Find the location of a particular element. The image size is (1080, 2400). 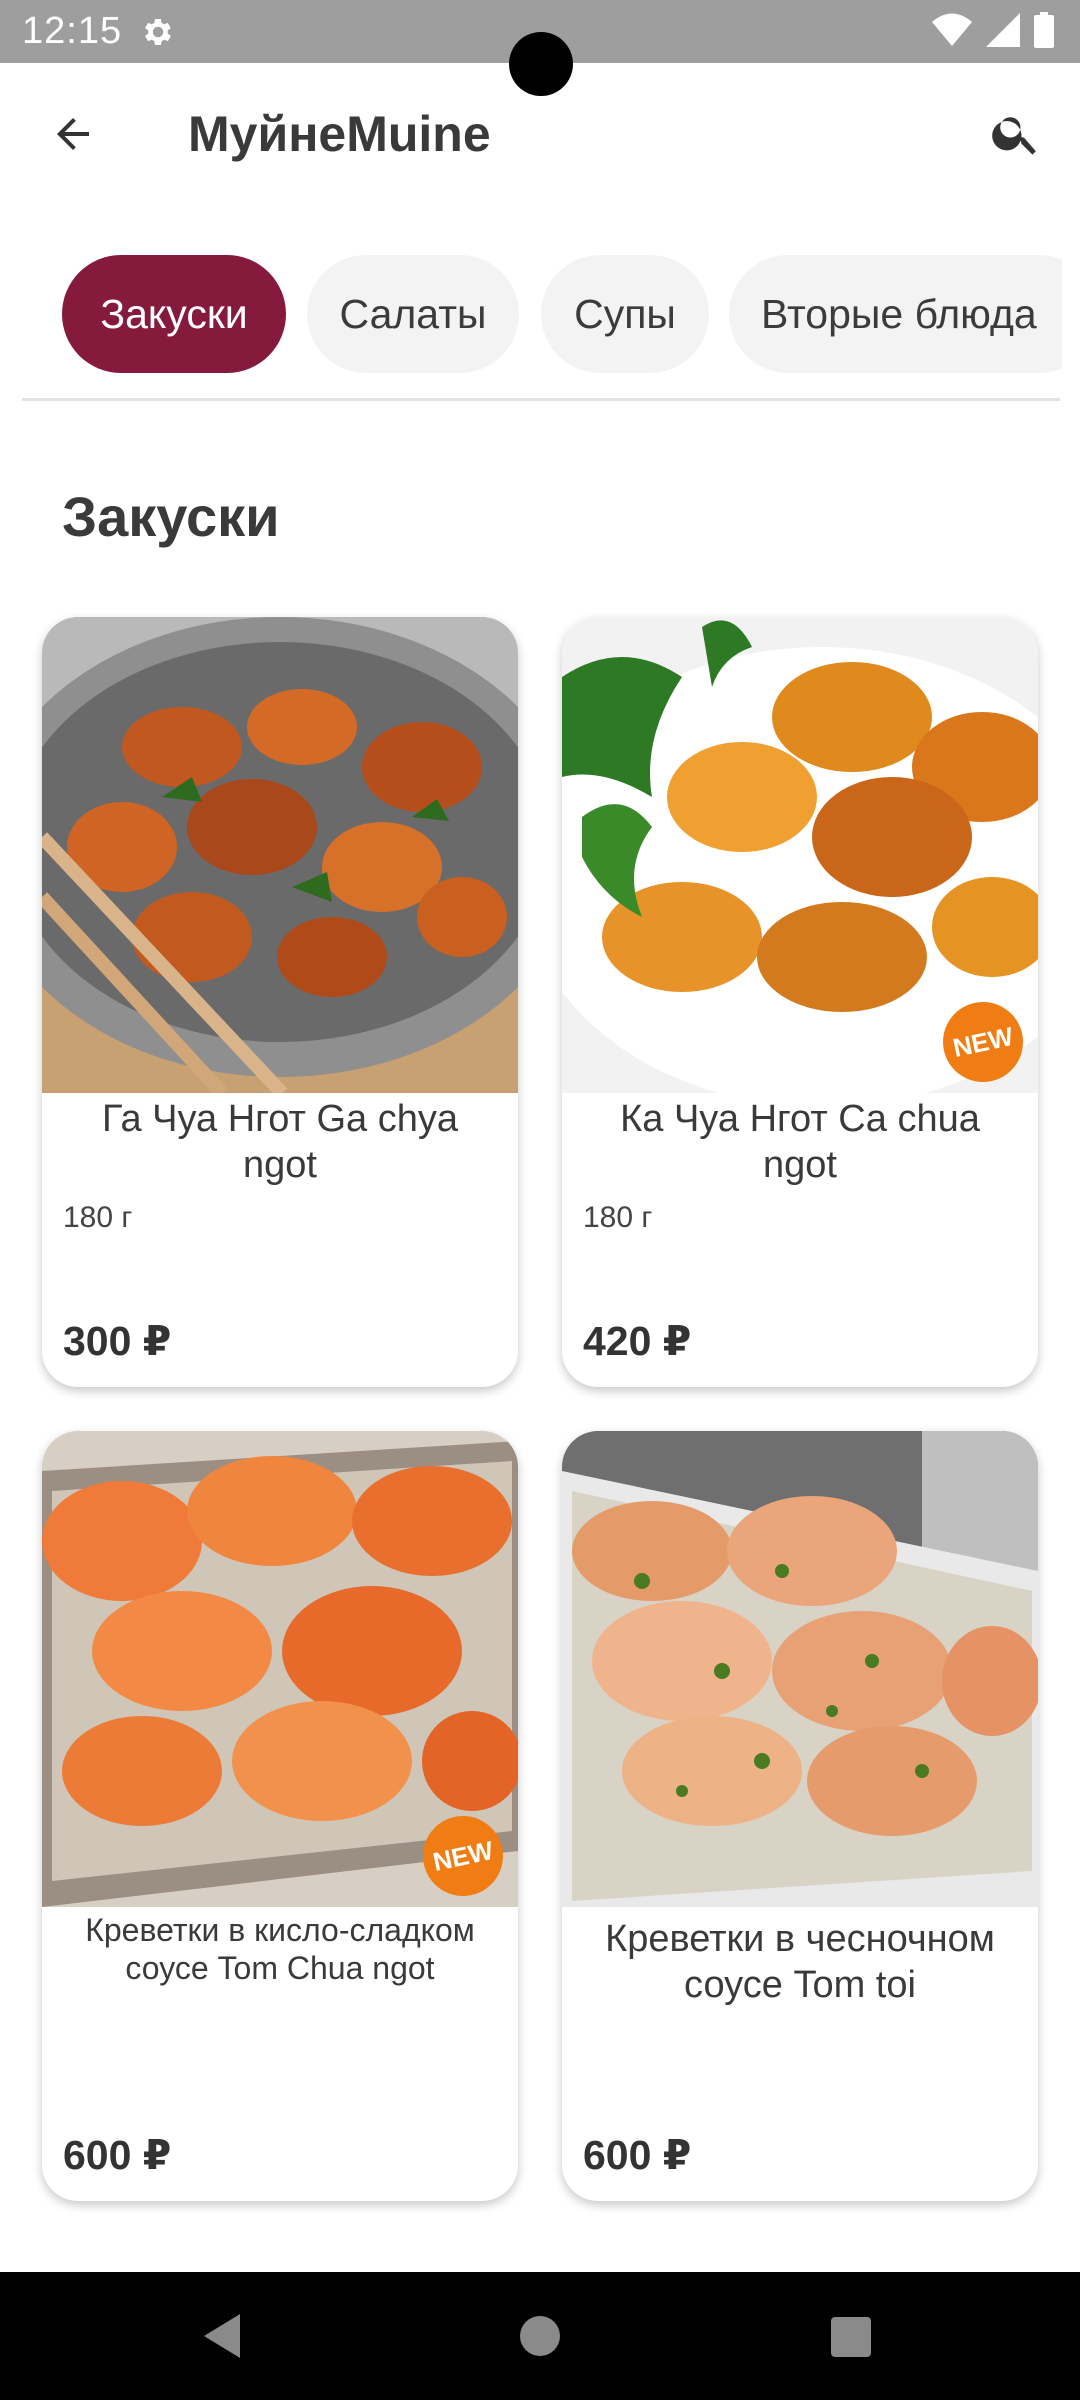

search-button is located at coordinates (1016, 135).